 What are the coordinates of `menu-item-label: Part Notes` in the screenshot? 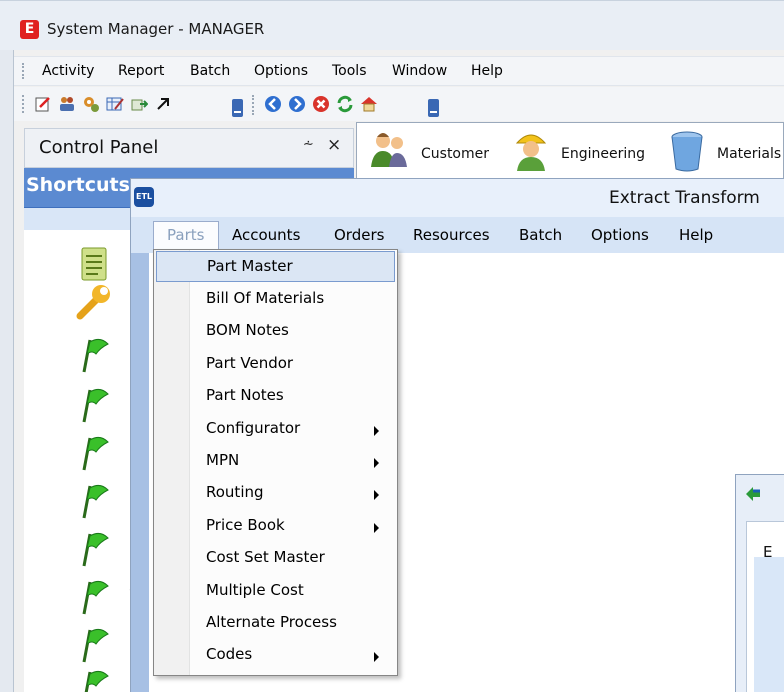 It's located at (245, 395).